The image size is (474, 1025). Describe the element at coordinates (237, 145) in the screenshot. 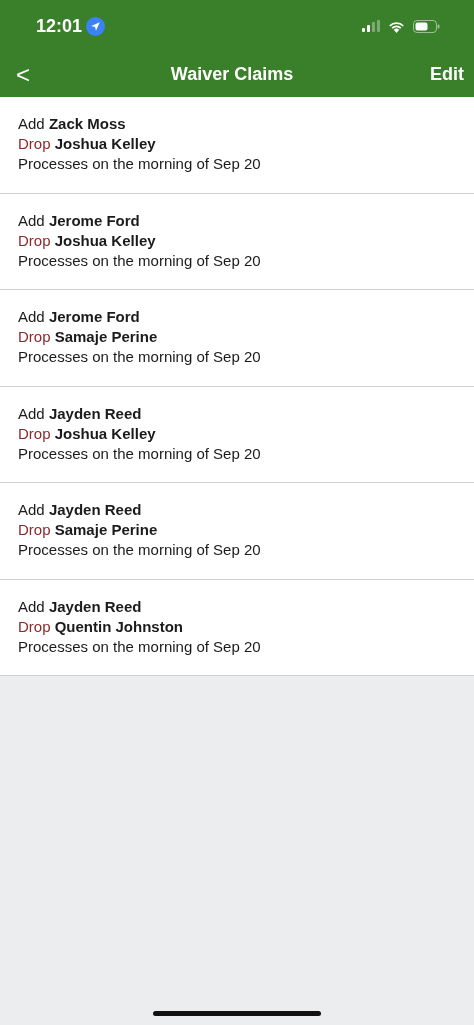

I see `claim-row: Add Zack Moss Drop Joshua Kelley Processes on the morning of Sep 20` at that location.